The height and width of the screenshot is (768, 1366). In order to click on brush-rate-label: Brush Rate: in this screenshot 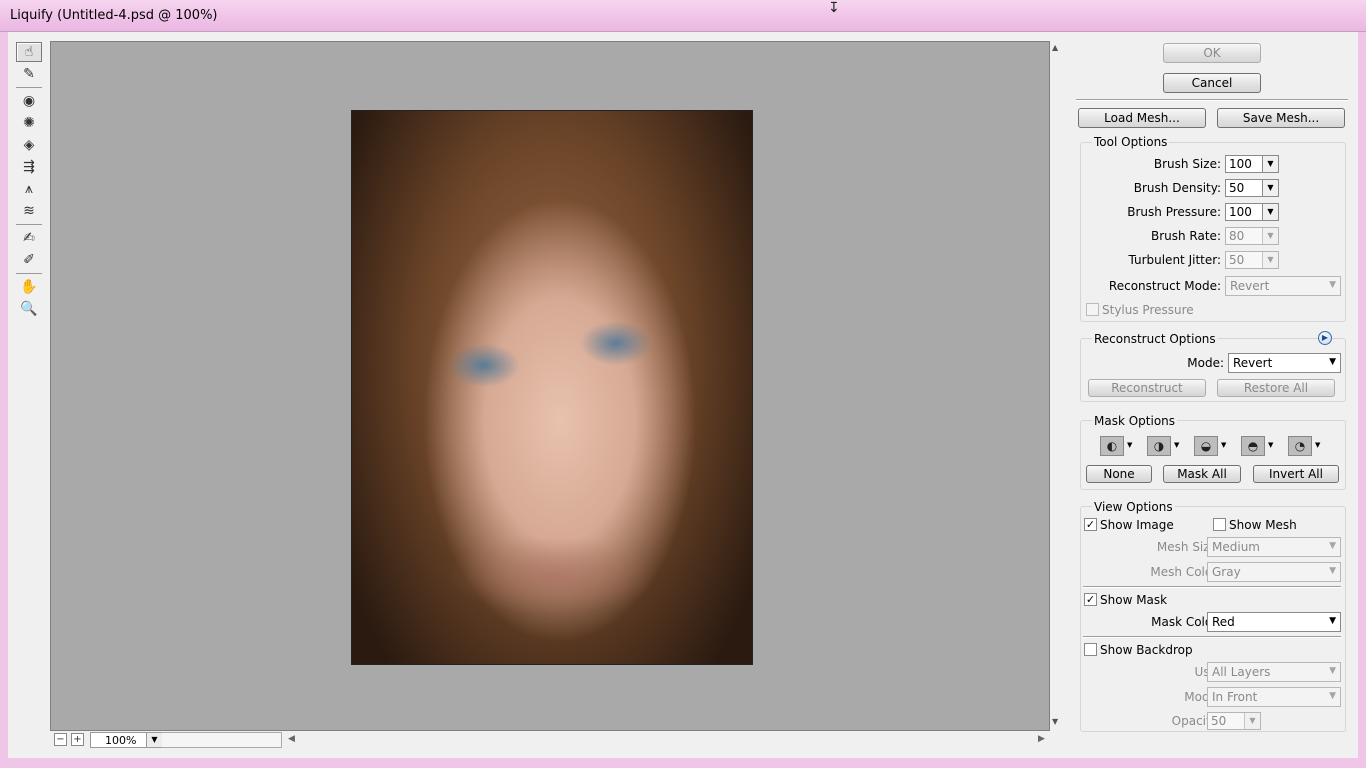, I will do `click(1185, 236)`.